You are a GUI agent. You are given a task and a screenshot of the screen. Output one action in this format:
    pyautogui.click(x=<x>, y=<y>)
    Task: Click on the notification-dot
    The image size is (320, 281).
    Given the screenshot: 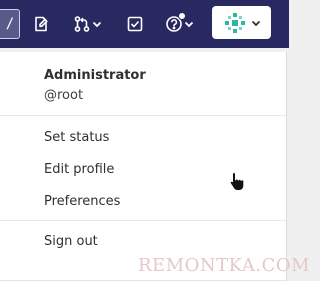 What is the action you would take?
    pyautogui.click(x=182, y=16)
    